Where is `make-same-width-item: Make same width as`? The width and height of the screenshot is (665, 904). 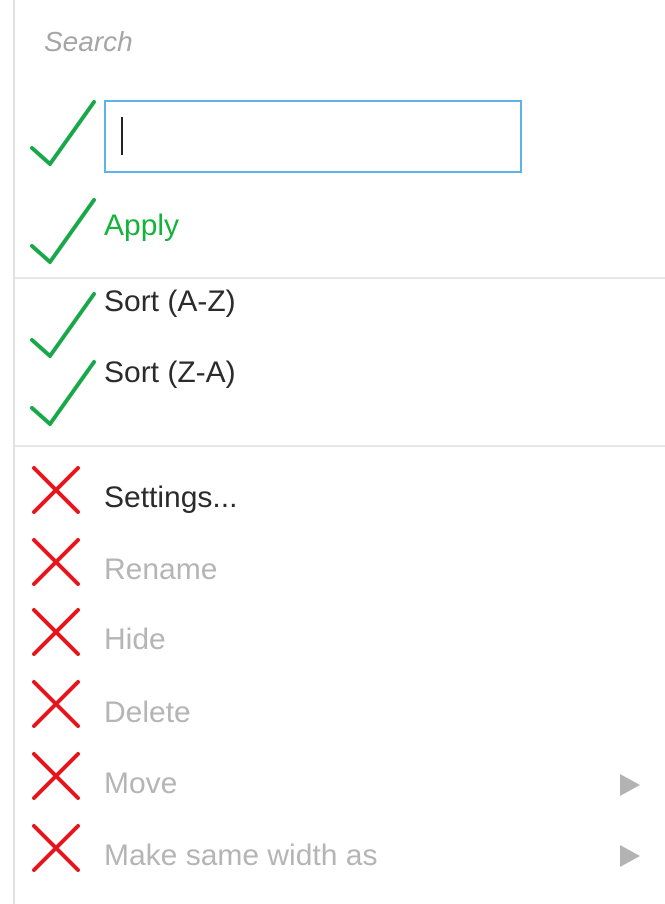 make-same-width-item: Make same width as is located at coordinates (240, 856).